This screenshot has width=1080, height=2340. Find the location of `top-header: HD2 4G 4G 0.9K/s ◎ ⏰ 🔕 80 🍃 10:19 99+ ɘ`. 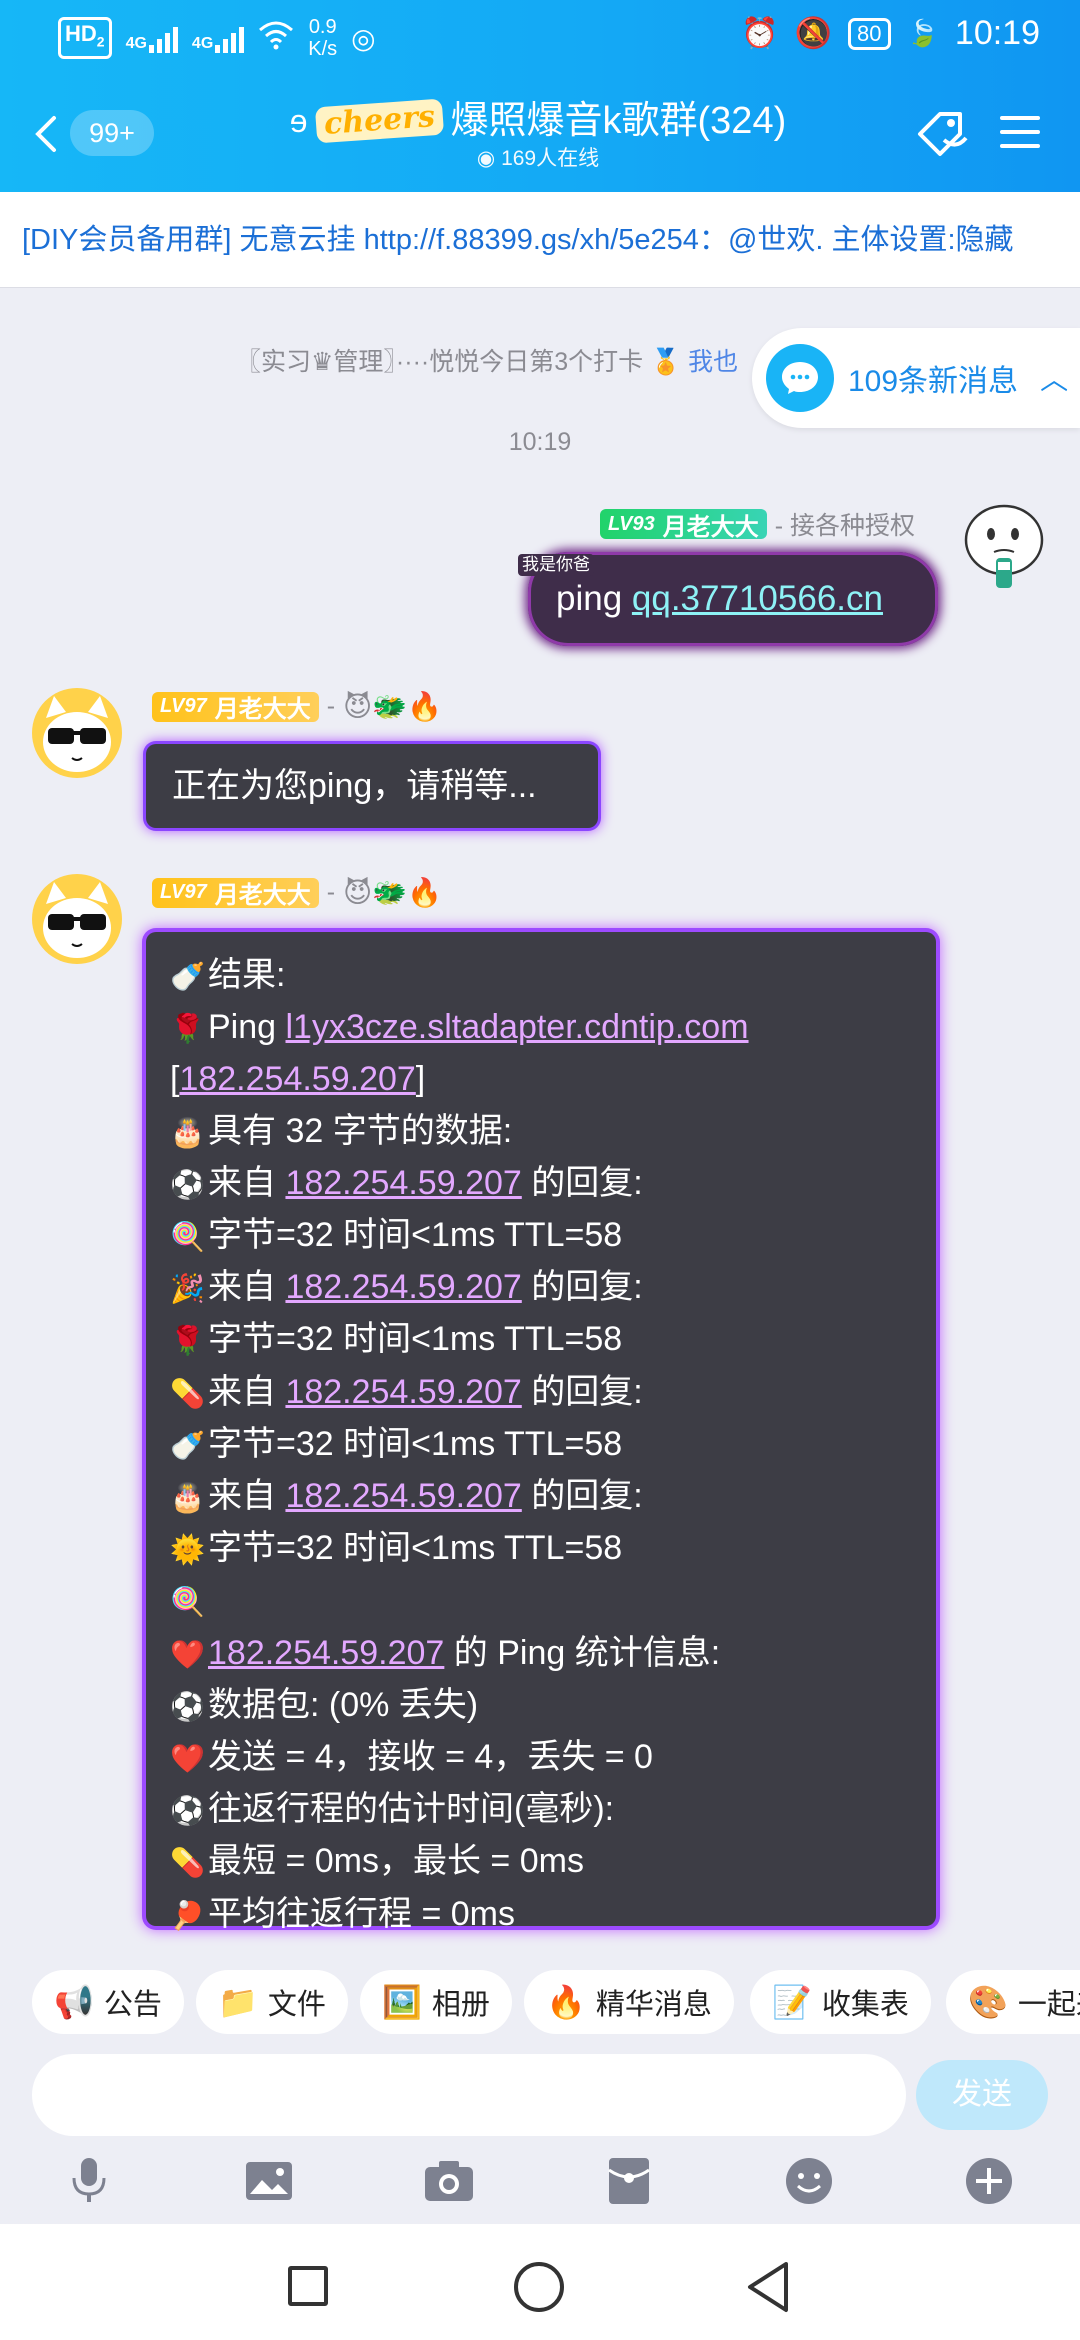

top-header: HD2 4G 4G 0.9K/s ◎ ⏰ 🔕 80 🍃 10:19 99+ ɘ is located at coordinates (540, 96).